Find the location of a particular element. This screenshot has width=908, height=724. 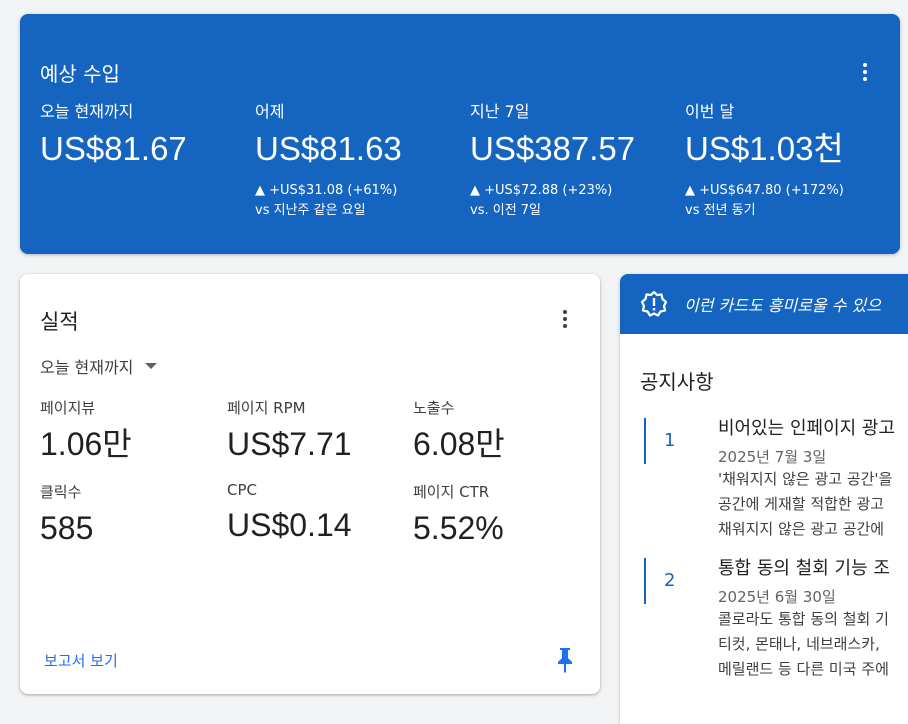

stat-pageviews: 페이지뷰 1.06만 is located at coordinates (86, 429).